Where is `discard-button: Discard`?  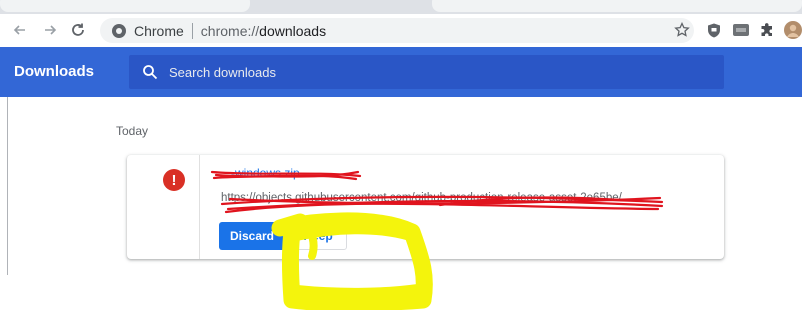 discard-button: Discard is located at coordinates (252, 236).